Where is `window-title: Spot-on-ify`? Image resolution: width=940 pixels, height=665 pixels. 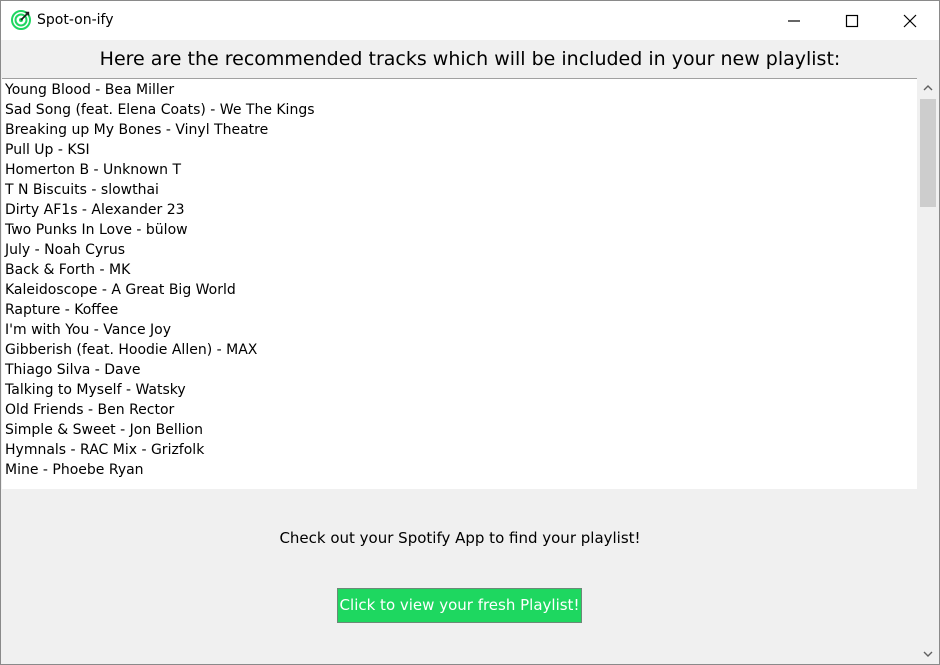
window-title: Spot-on-ify is located at coordinates (75, 20).